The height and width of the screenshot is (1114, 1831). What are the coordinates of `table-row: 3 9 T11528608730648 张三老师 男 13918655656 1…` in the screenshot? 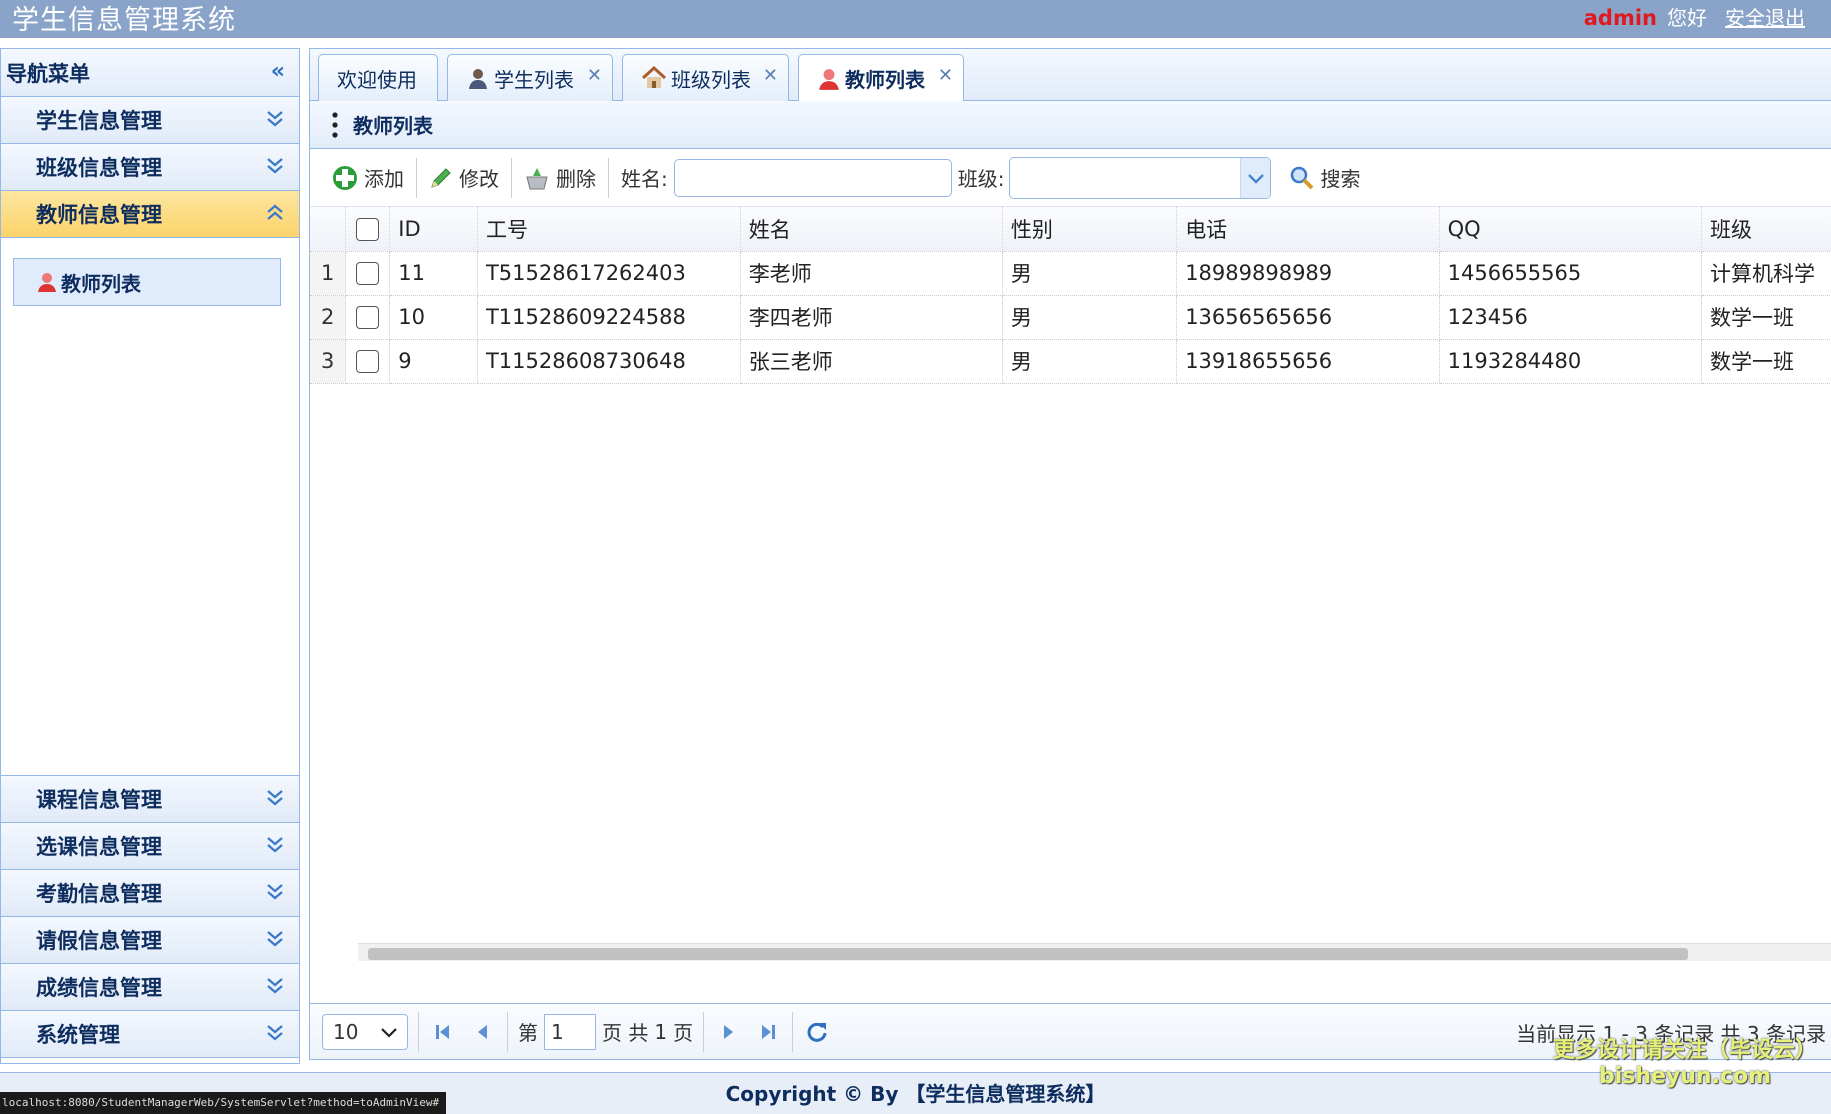 It's located at (1070, 361).